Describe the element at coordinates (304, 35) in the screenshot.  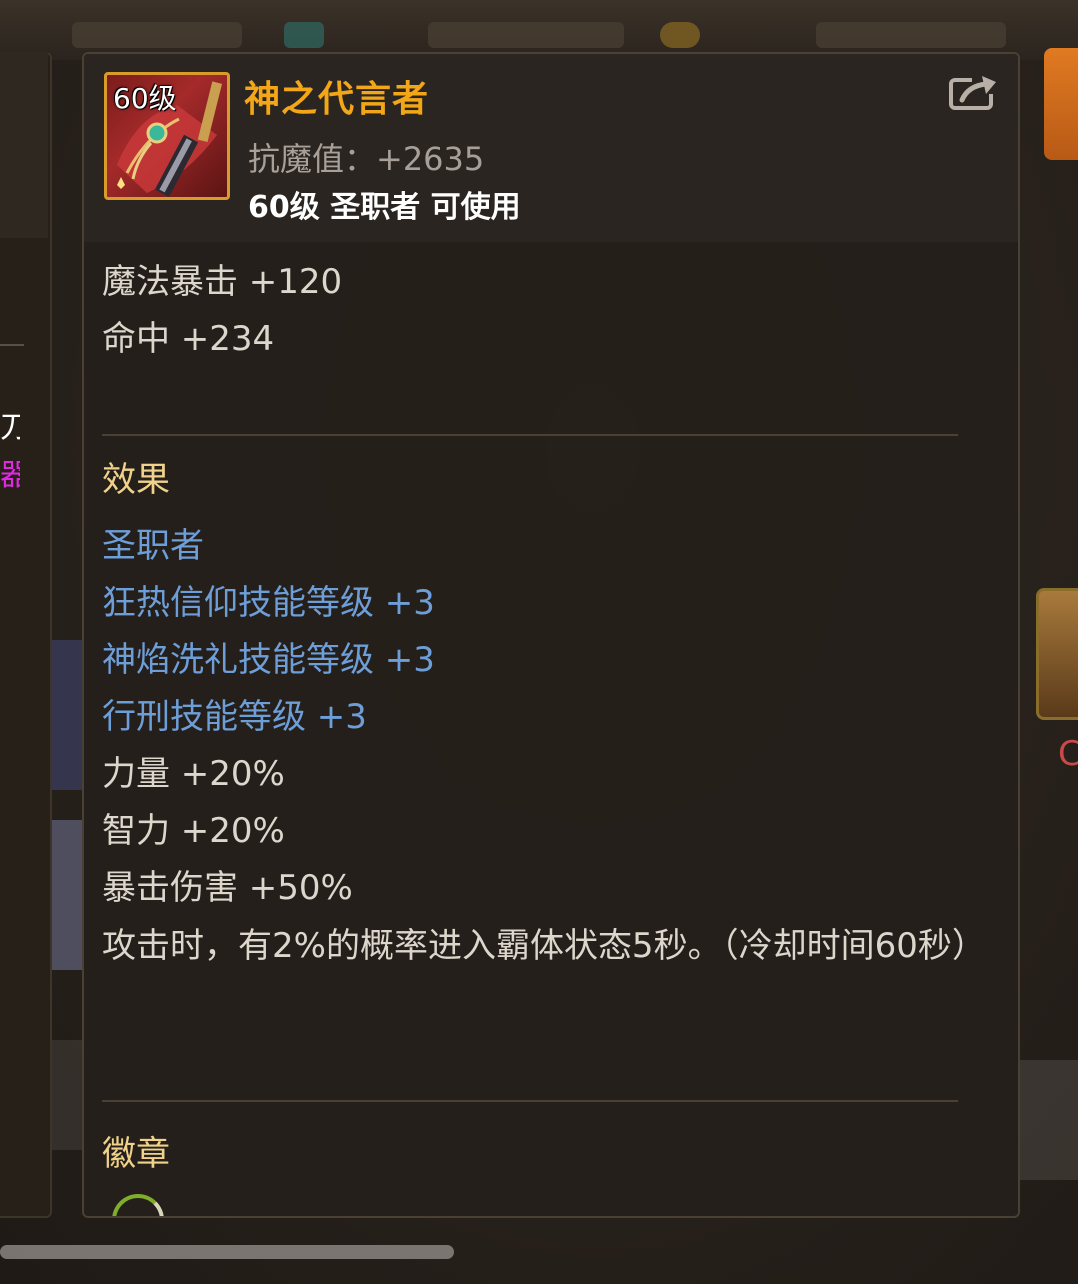
I see `background-gem-icon` at that location.